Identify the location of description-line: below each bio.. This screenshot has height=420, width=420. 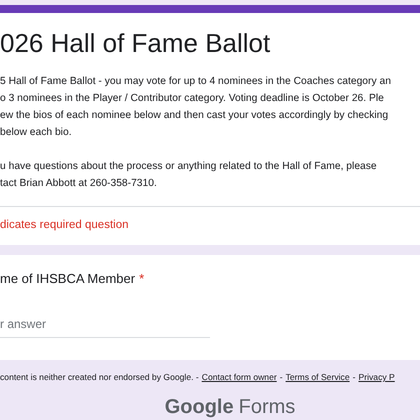
(36, 133).